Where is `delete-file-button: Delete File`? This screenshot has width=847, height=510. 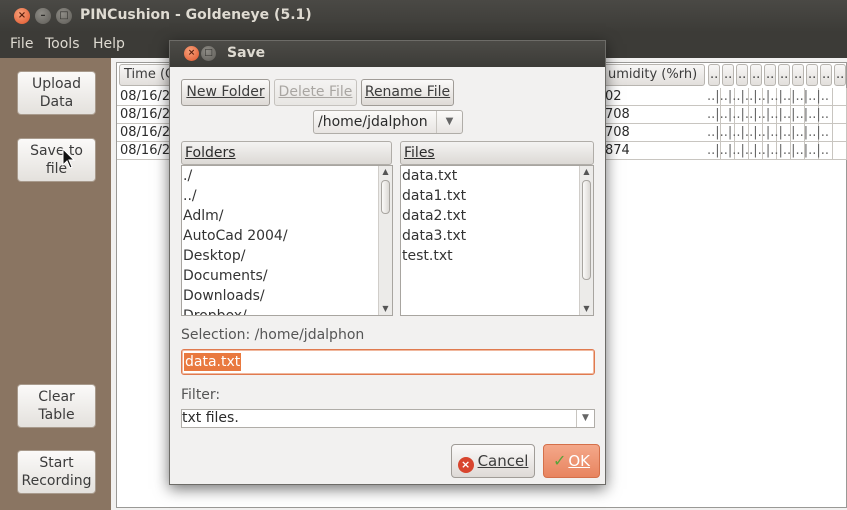
delete-file-button: Delete File is located at coordinates (315, 92).